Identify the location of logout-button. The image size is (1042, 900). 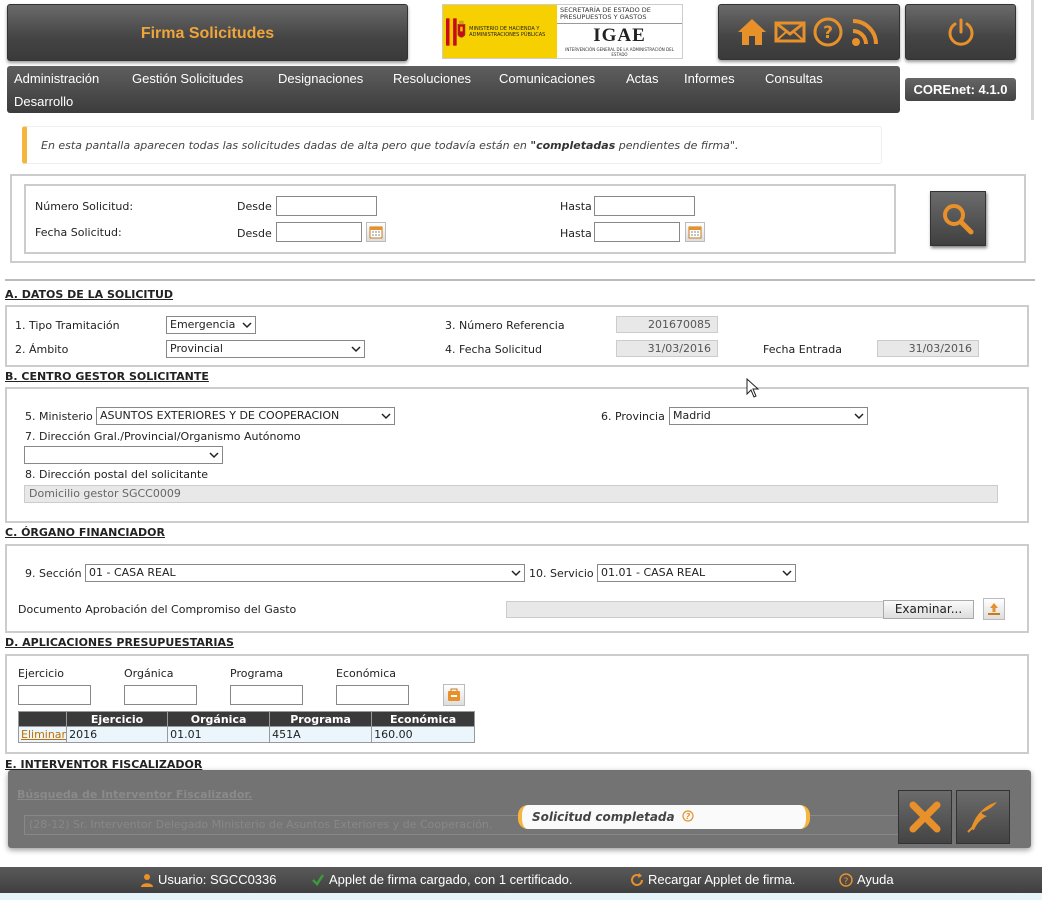
(960, 32).